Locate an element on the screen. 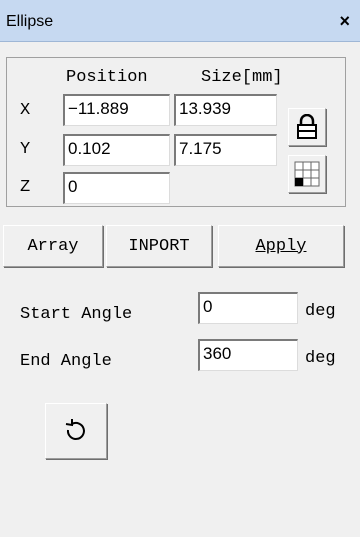  lock-icon is located at coordinates (307, 126).